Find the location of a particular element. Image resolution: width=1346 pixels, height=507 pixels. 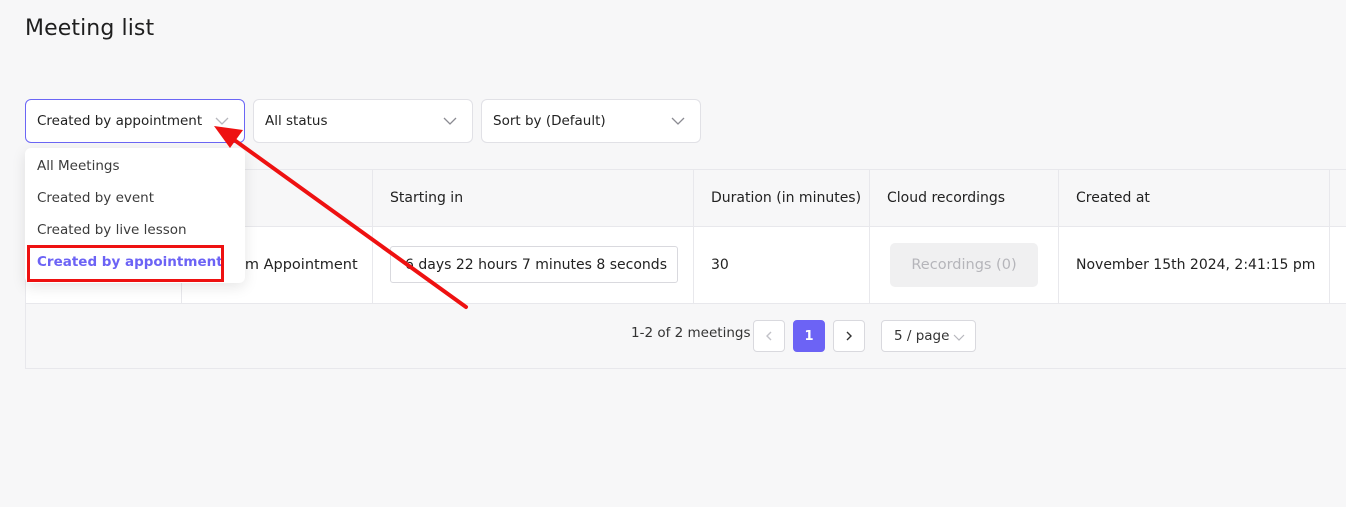

dropdown-option-created-by-live-lesson: Created by live lesson is located at coordinates (112, 230).